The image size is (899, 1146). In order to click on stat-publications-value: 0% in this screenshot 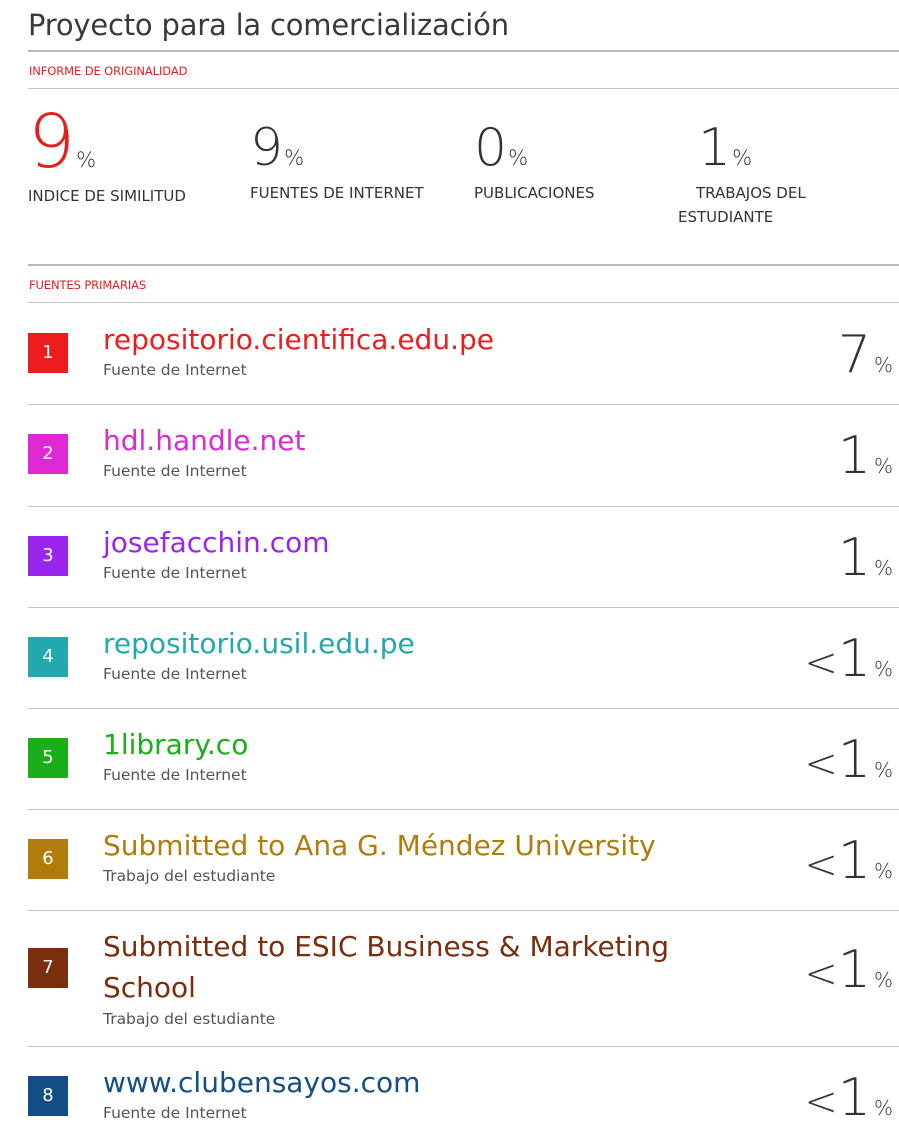, I will do `click(501, 148)`.